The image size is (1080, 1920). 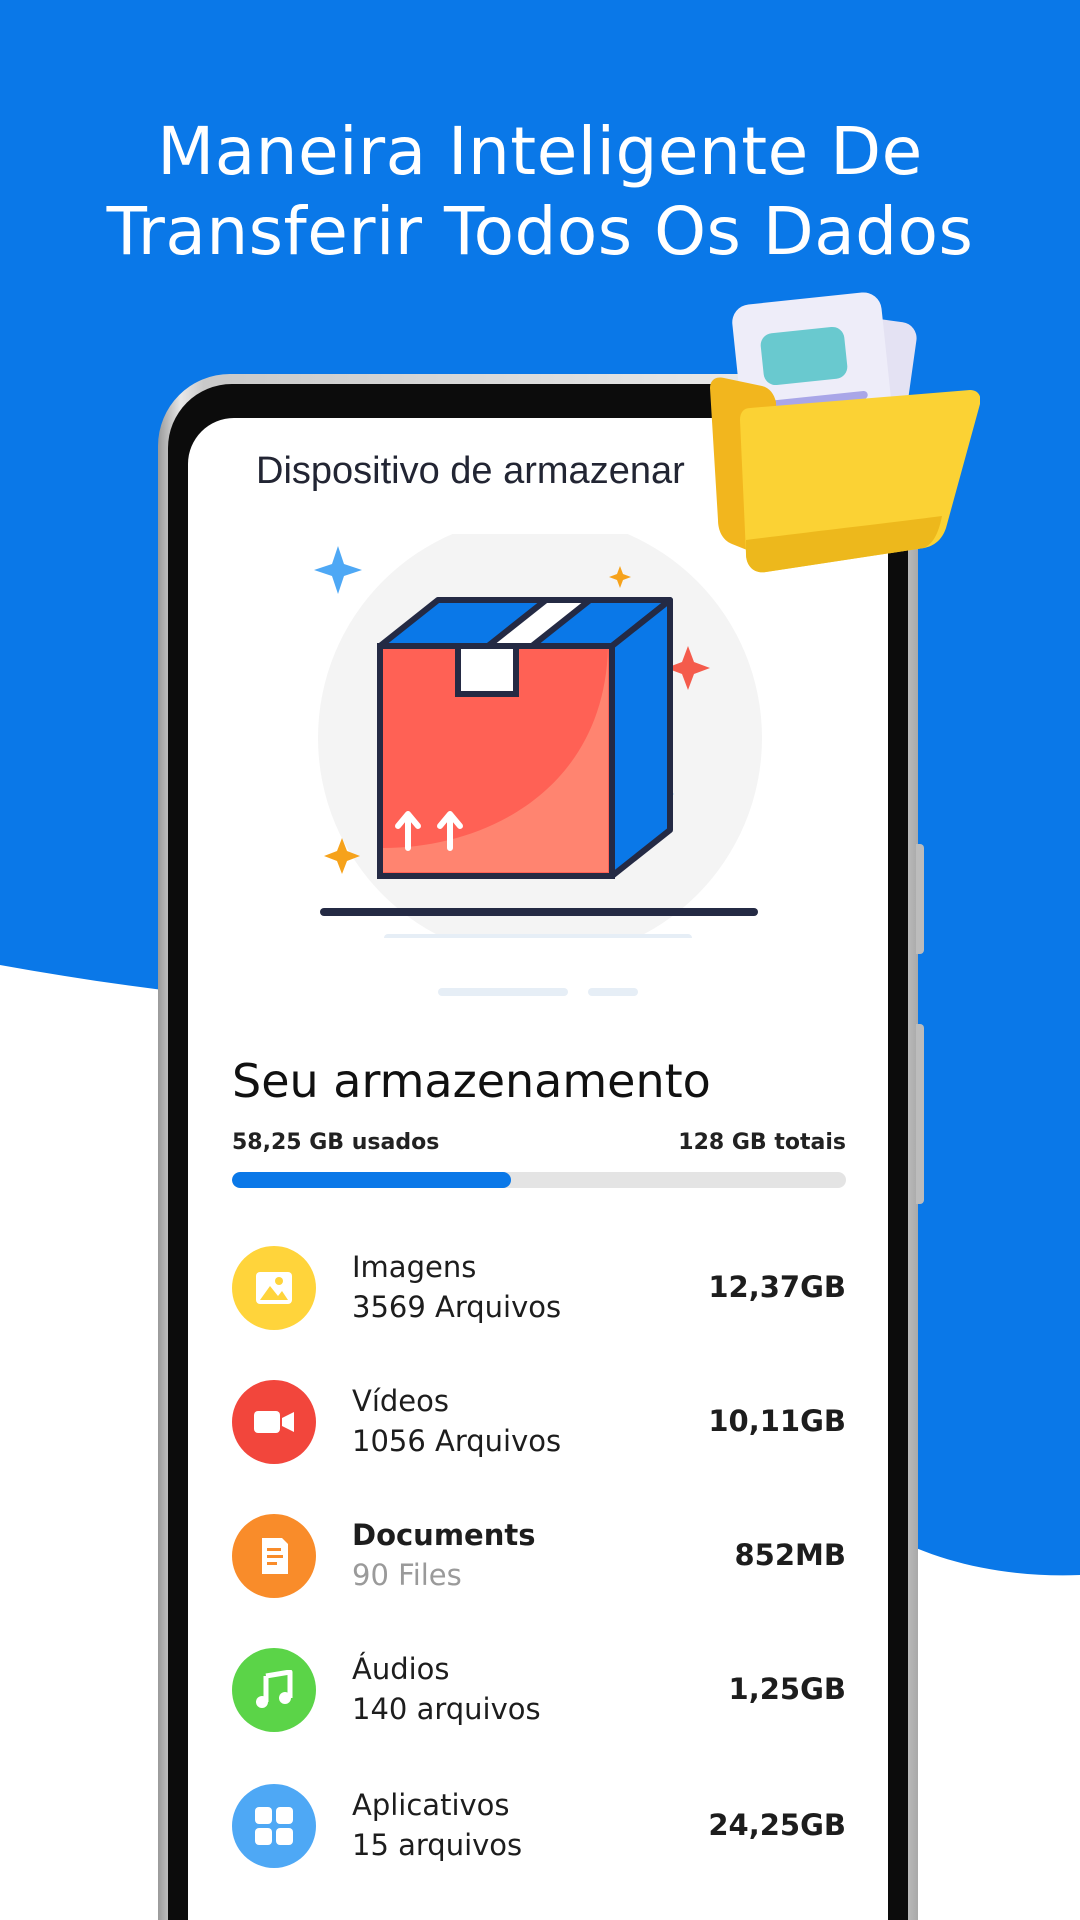 I want to click on category-count: 15 arquivos, so click(x=437, y=1845).